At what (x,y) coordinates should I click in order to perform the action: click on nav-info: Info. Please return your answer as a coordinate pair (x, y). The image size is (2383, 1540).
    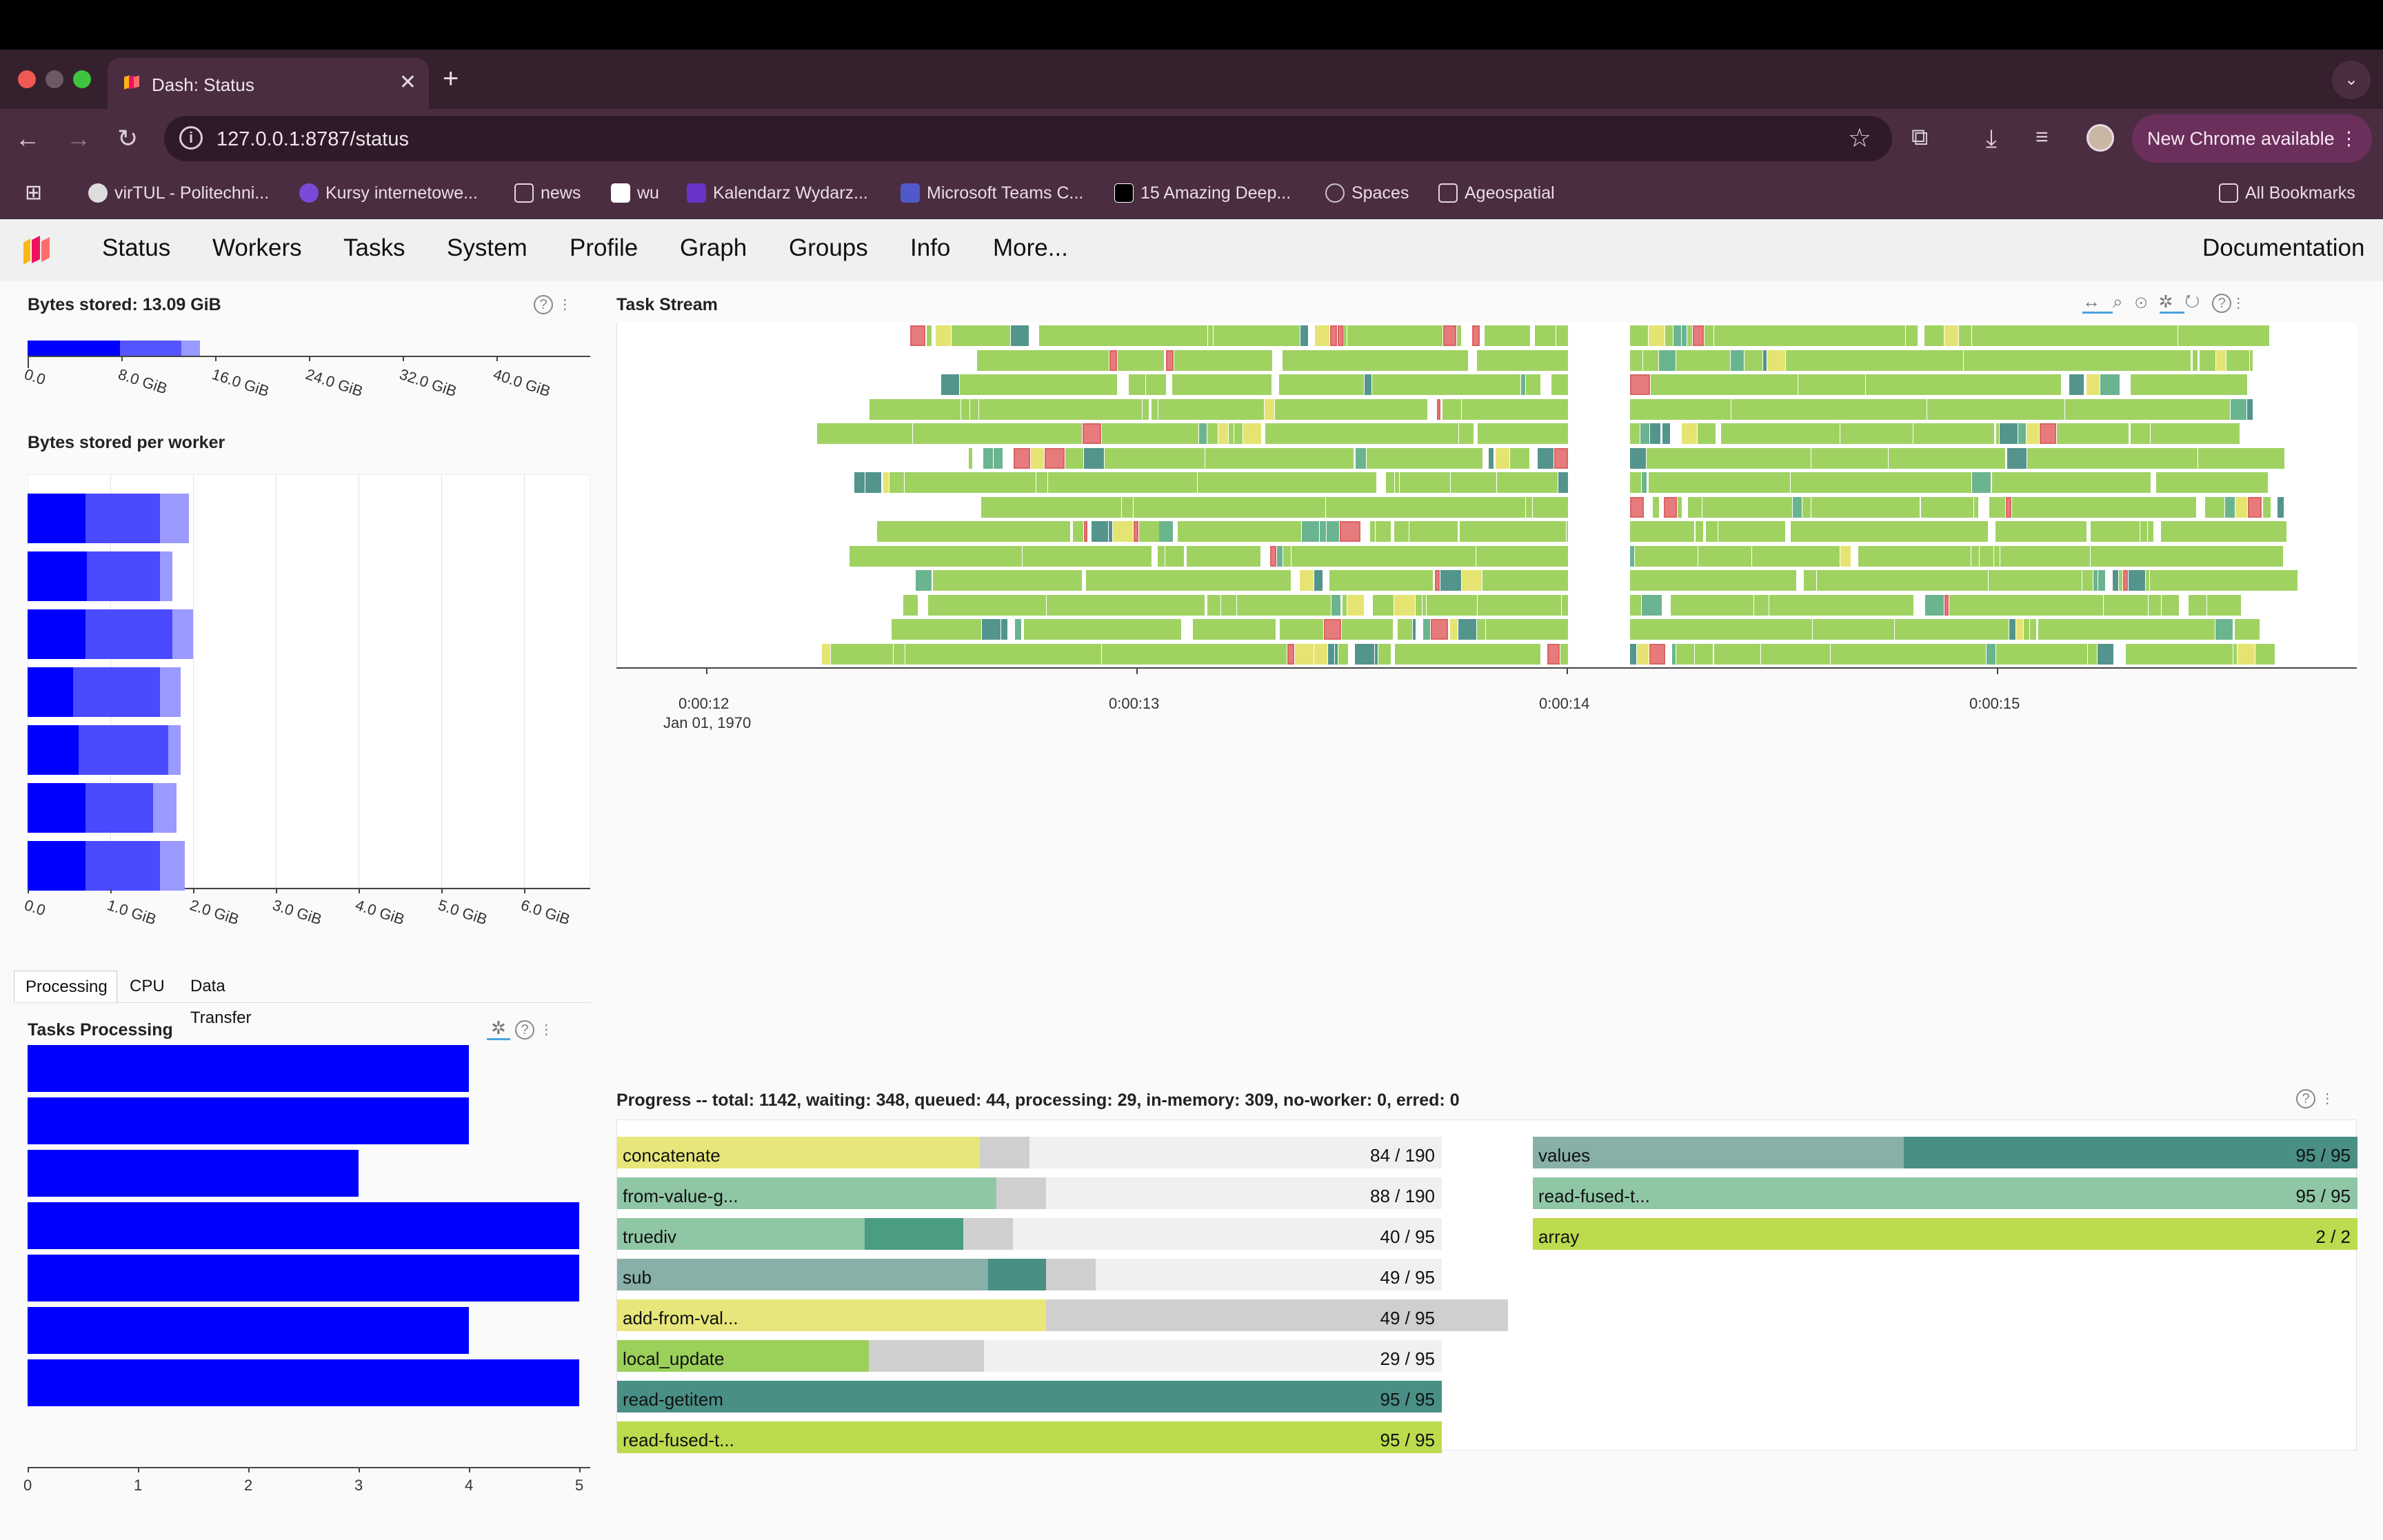
    Looking at the image, I should click on (930, 248).